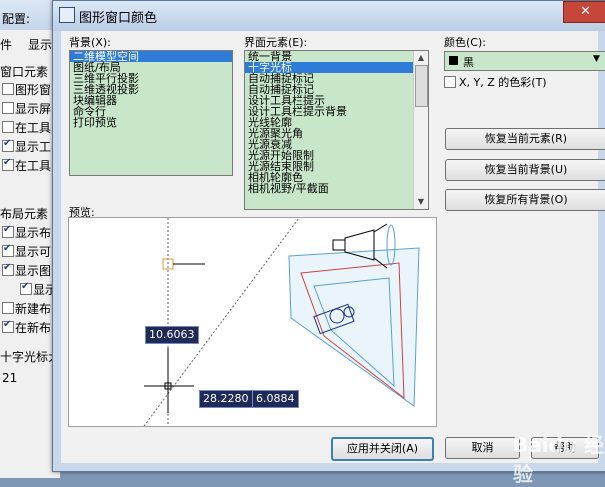 Image resolution: width=605 pixels, height=487 pixels. I want to click on watermark: Baidu 经验, so click(559, 459).